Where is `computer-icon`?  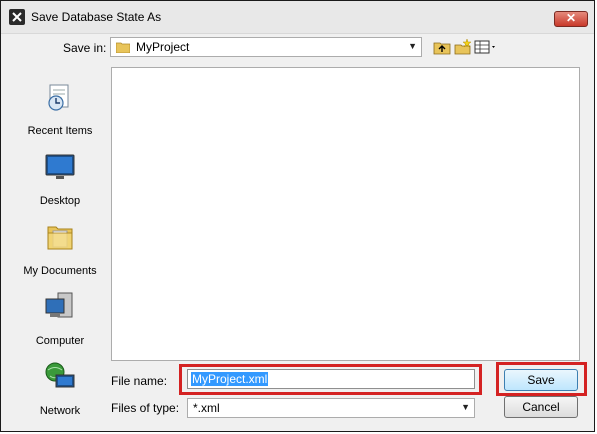
computer-icon is located at coordinates (59, 305).